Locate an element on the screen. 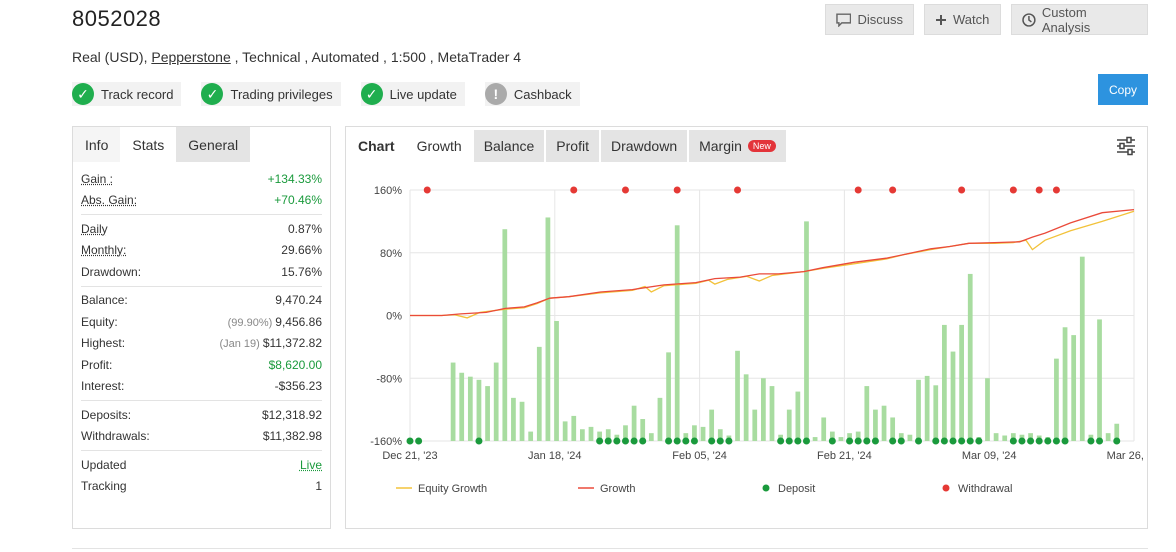  stat-label: Monthly: is located at coordinates (103, 250).